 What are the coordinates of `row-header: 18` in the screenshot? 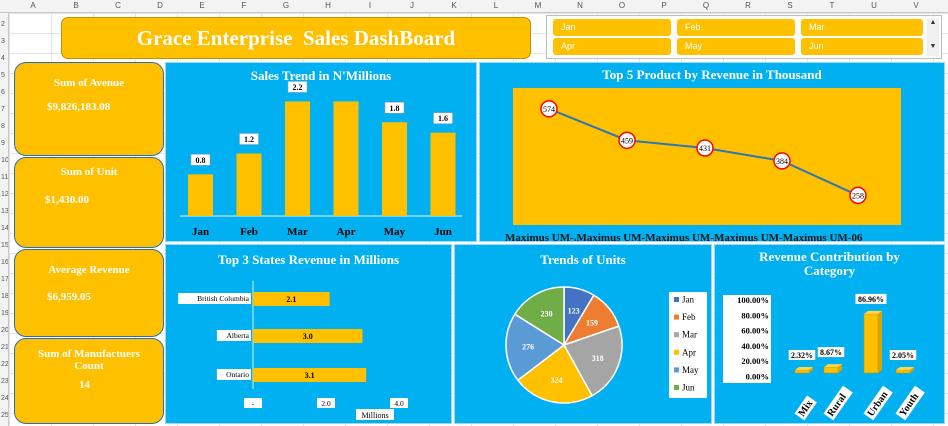 It's located at (4, 296).